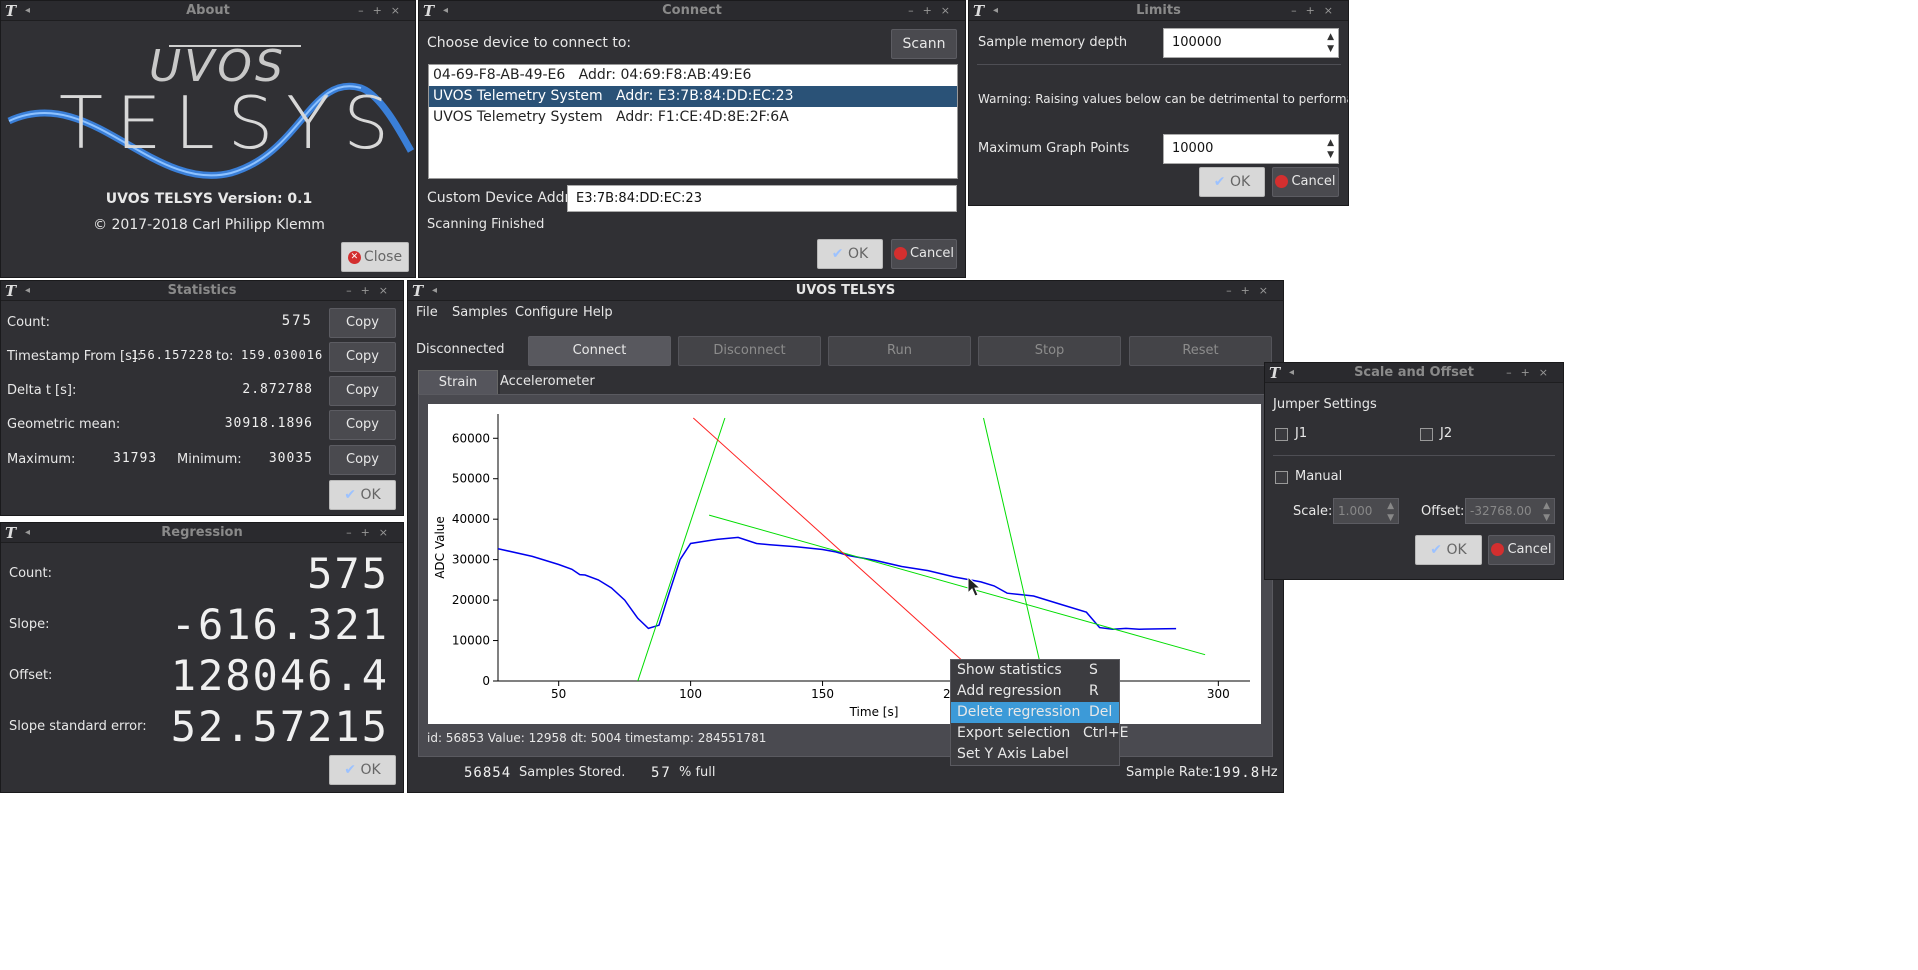 The image size is (1918, 970). What do you see at coordinates (1498, 549) in the screenshot?
I see `cancel-icon` at bounding box center [1498, 549].